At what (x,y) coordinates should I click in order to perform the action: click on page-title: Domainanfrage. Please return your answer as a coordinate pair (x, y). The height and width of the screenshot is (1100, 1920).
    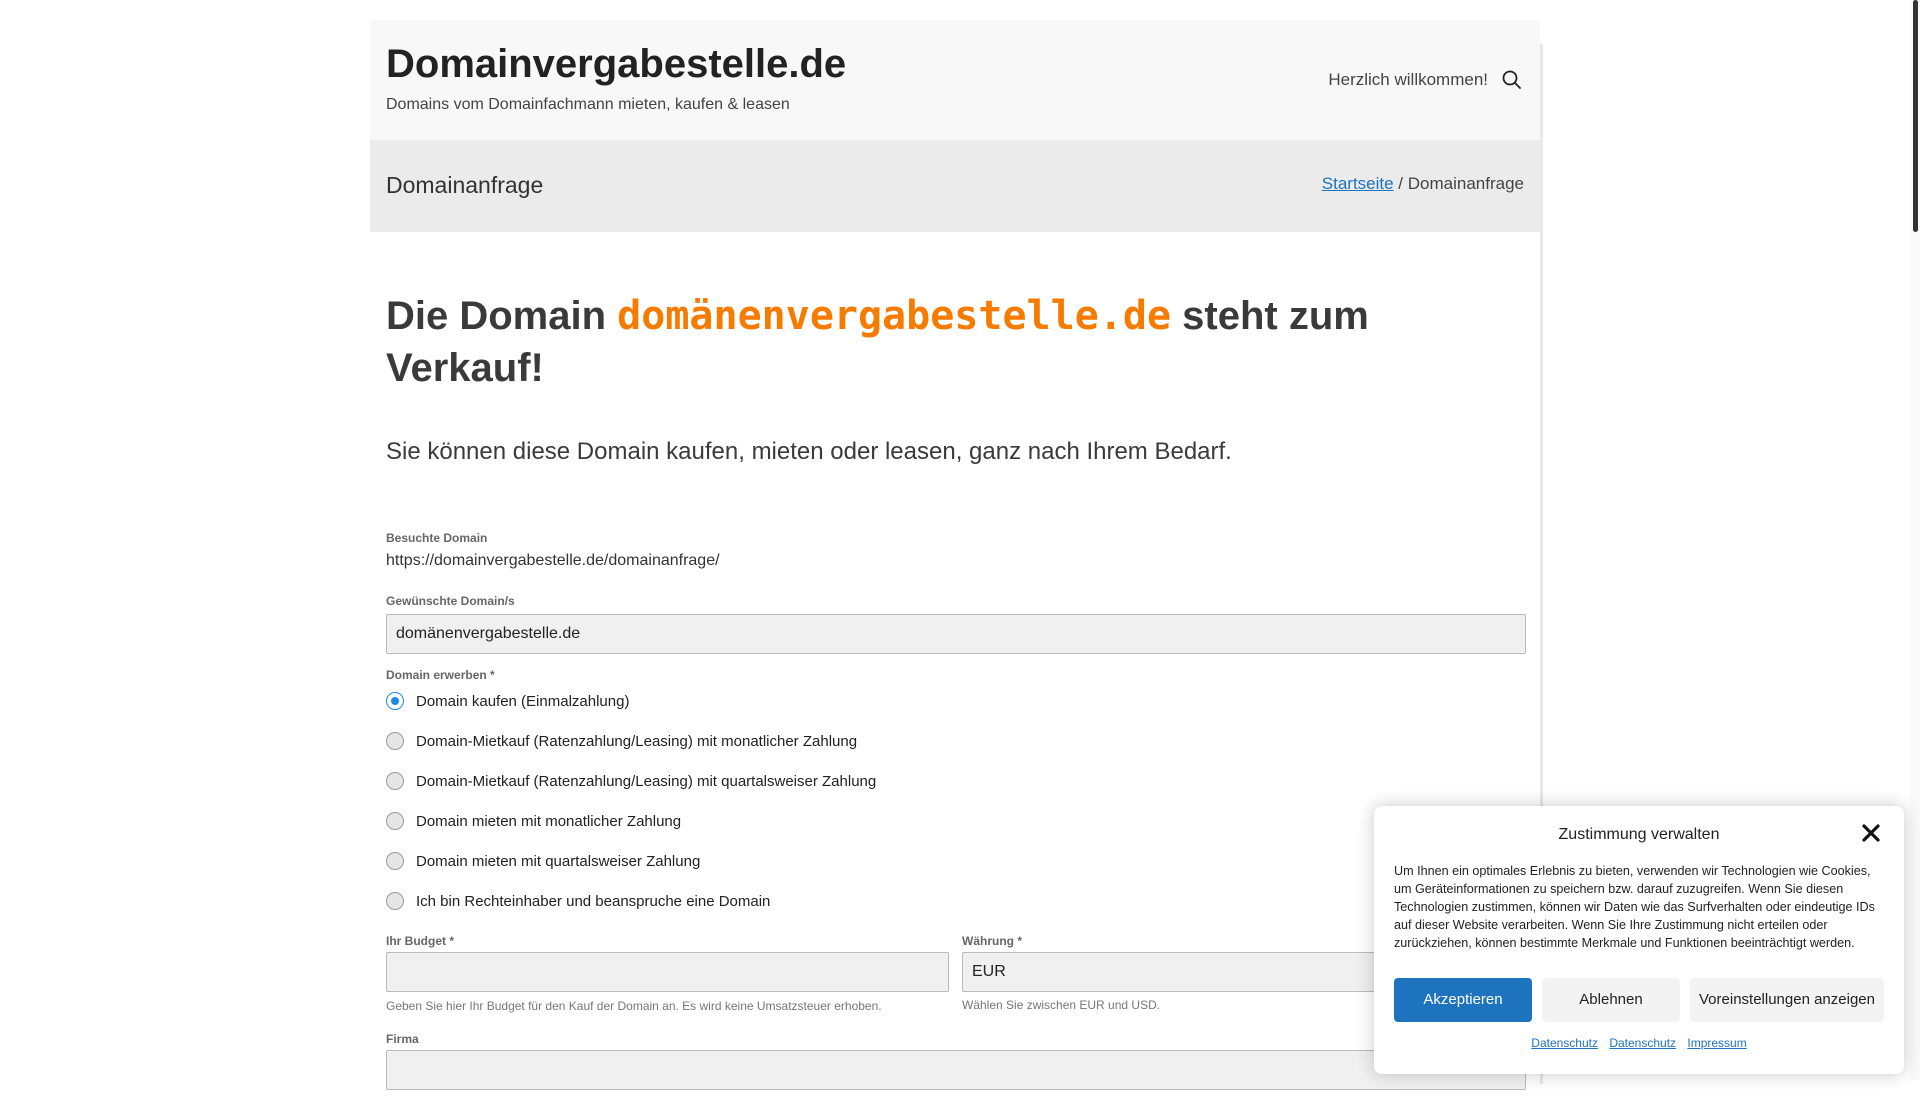
    Looking at the image, I should click on (465, 185).